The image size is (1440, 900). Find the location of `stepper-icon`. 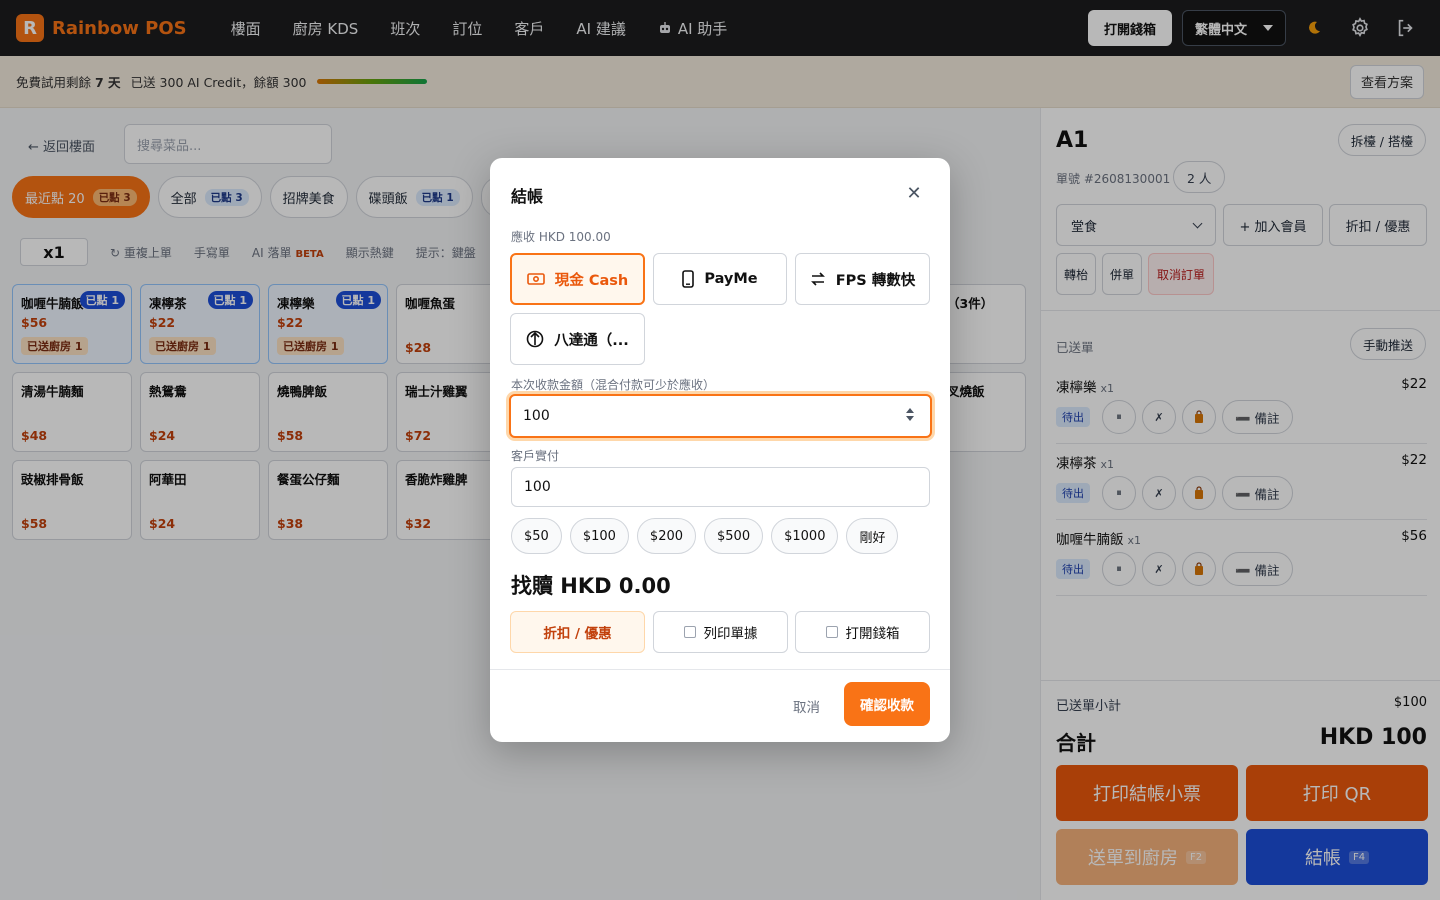

stepper-icon is located at coordinates (910, 414).